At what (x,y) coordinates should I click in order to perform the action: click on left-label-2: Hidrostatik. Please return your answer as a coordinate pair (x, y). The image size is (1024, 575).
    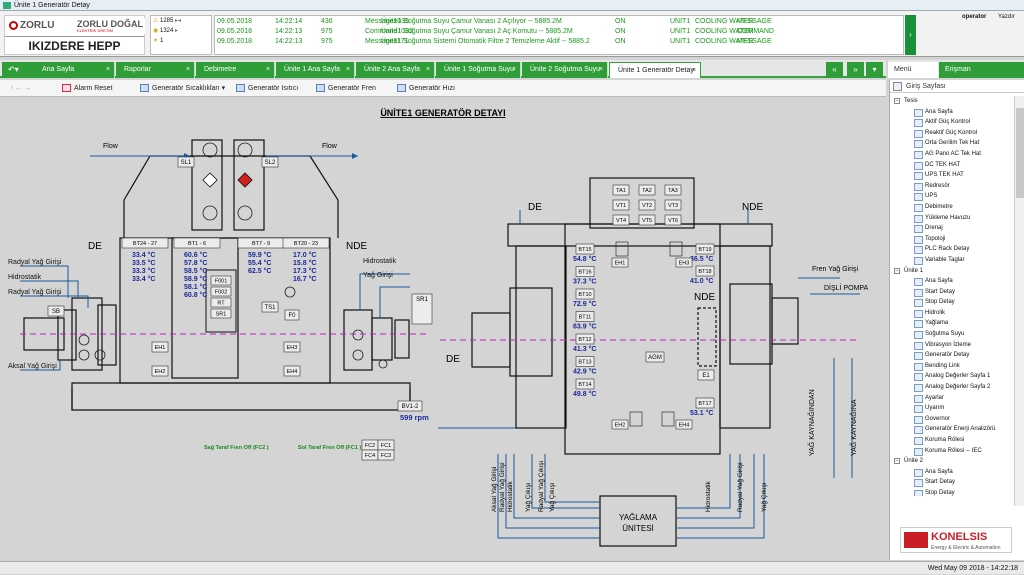
    Looking at the image, I should click on (25, 277).